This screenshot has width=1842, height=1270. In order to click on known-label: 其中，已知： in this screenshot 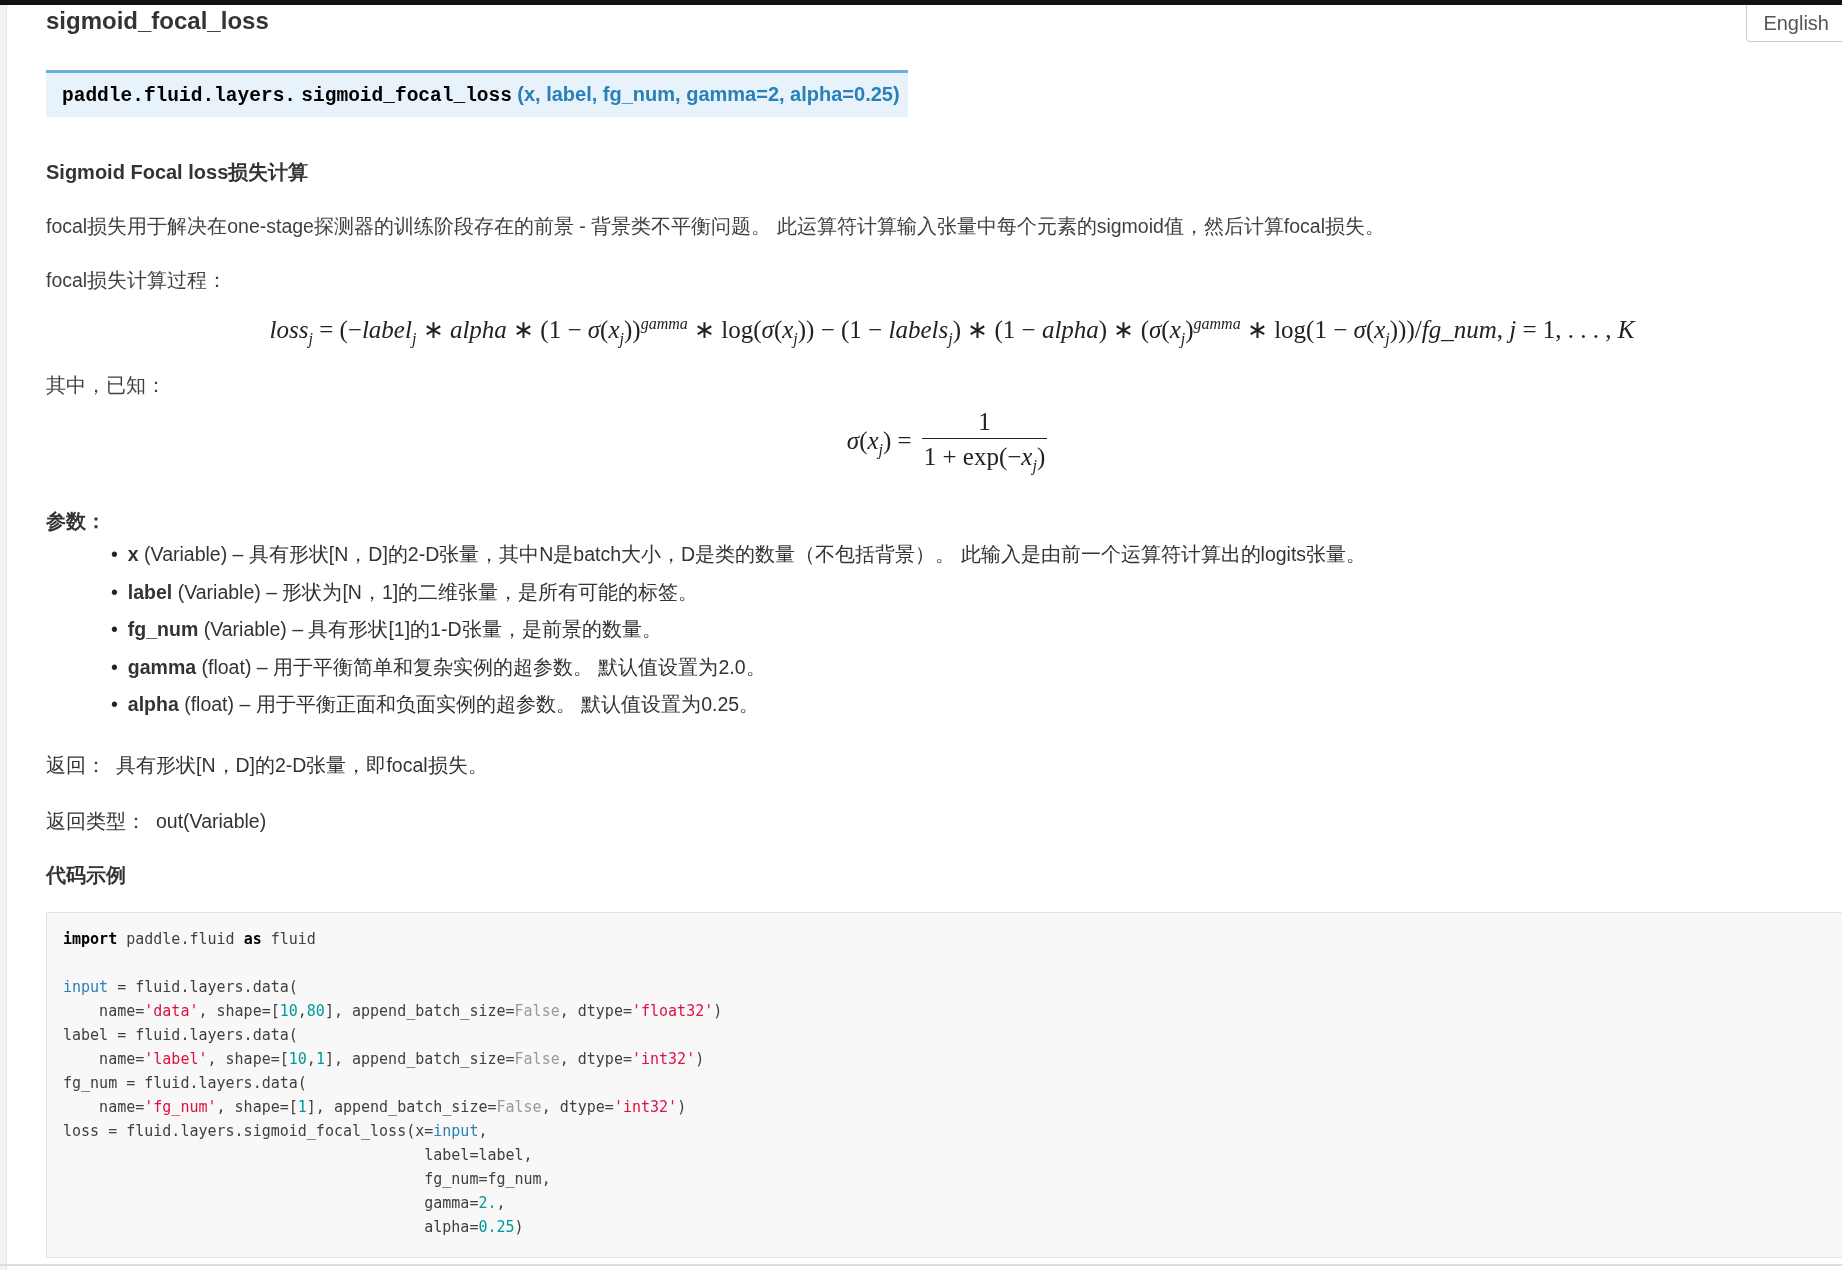, I will do `click(106, 386)`.